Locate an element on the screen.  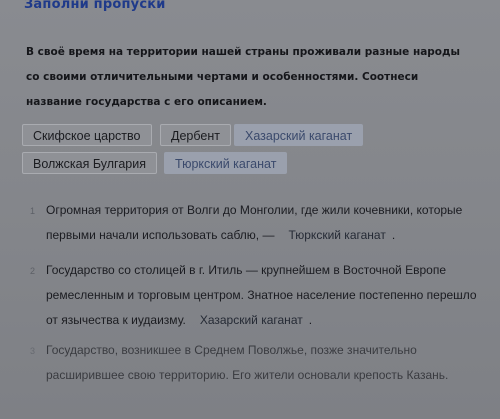
option-chip-used: Тюркский каганат is located at coordinates (226, 163).